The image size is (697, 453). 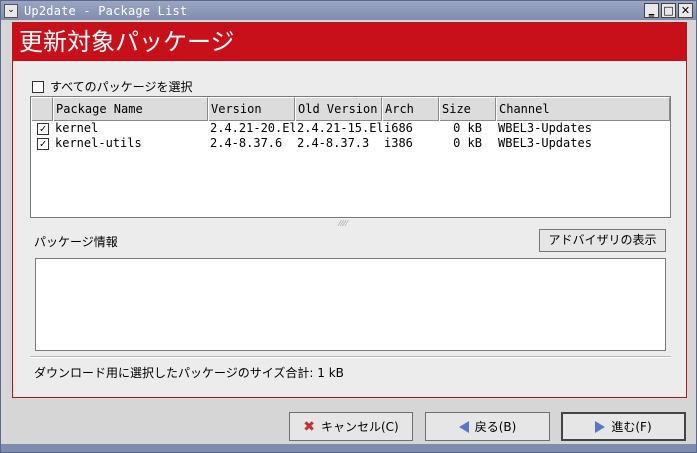 What do you see at coordinates (685, 10) in the screenshot?
I see `close-icon: ✕` at bounding box center [685, 10].